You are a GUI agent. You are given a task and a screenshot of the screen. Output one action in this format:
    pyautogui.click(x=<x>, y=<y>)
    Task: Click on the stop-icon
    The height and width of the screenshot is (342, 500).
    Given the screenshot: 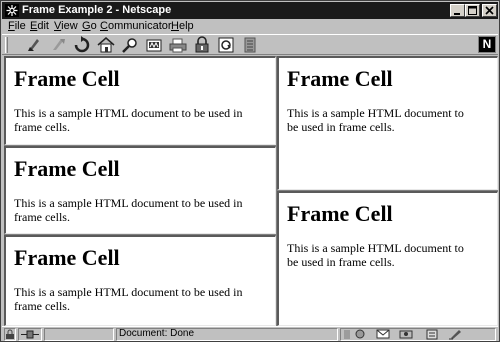 What is the action you would take?
    pyautogui.click(x=250, y=45)
    